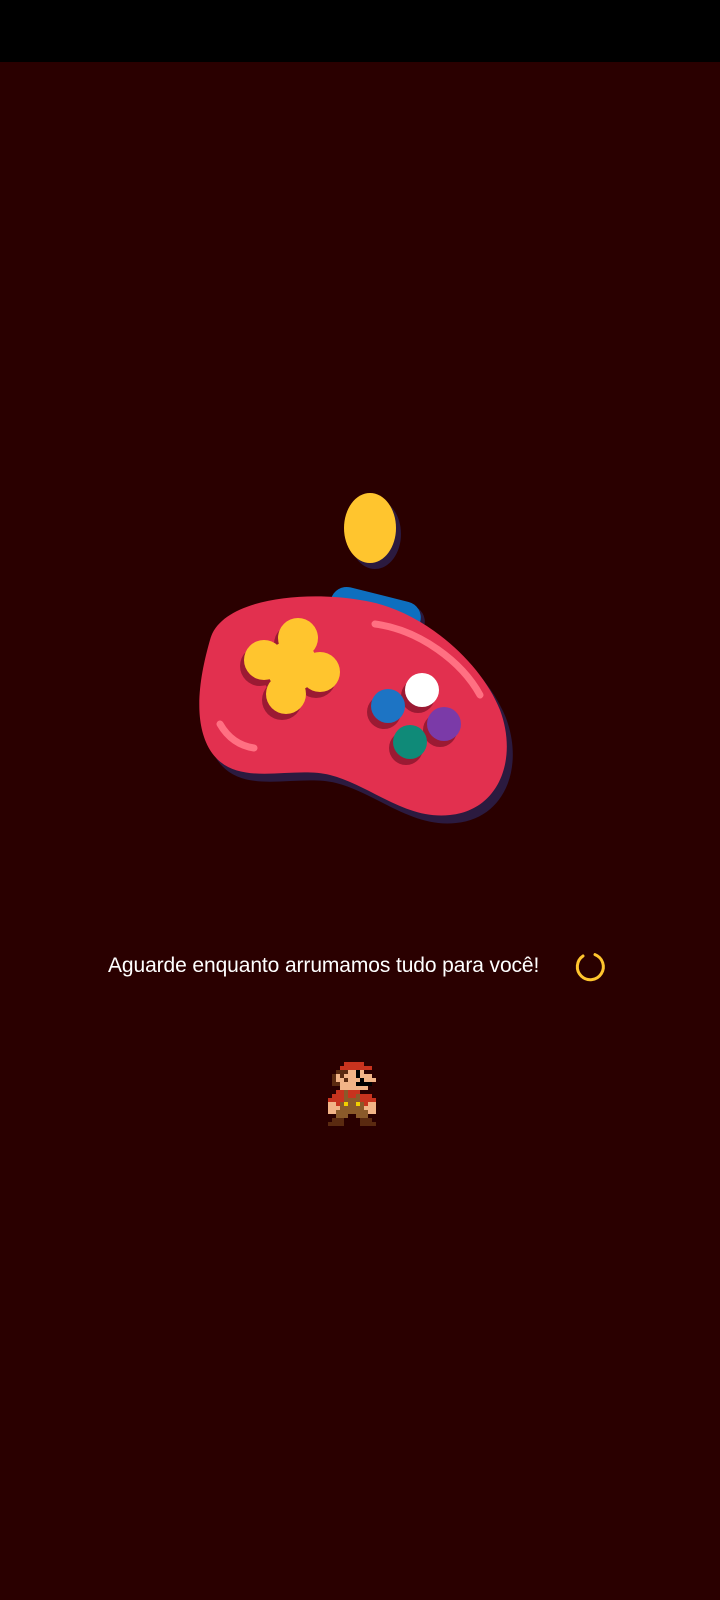 The width and height of the screenshot is (720, 1600). Describe the element at coordinates (410, 742) in the screenshot. I see `action-button-green` at that location.